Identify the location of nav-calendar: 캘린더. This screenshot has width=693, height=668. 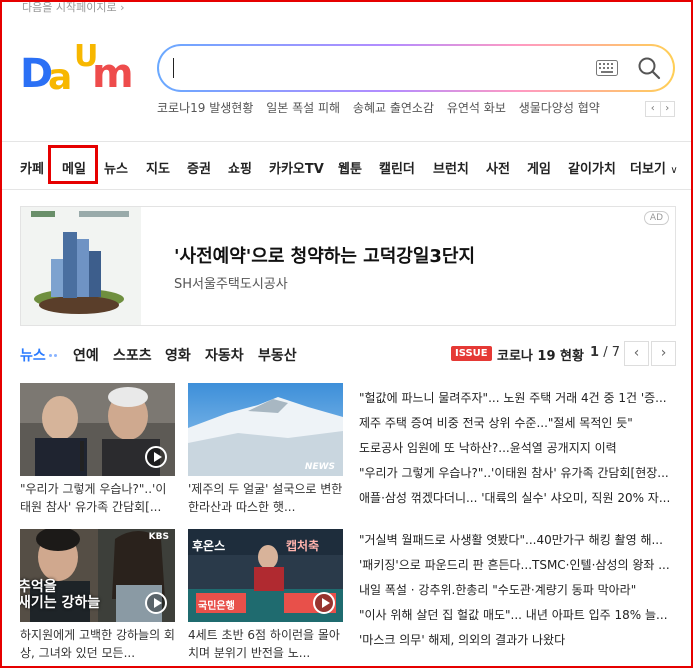
(397, 167).